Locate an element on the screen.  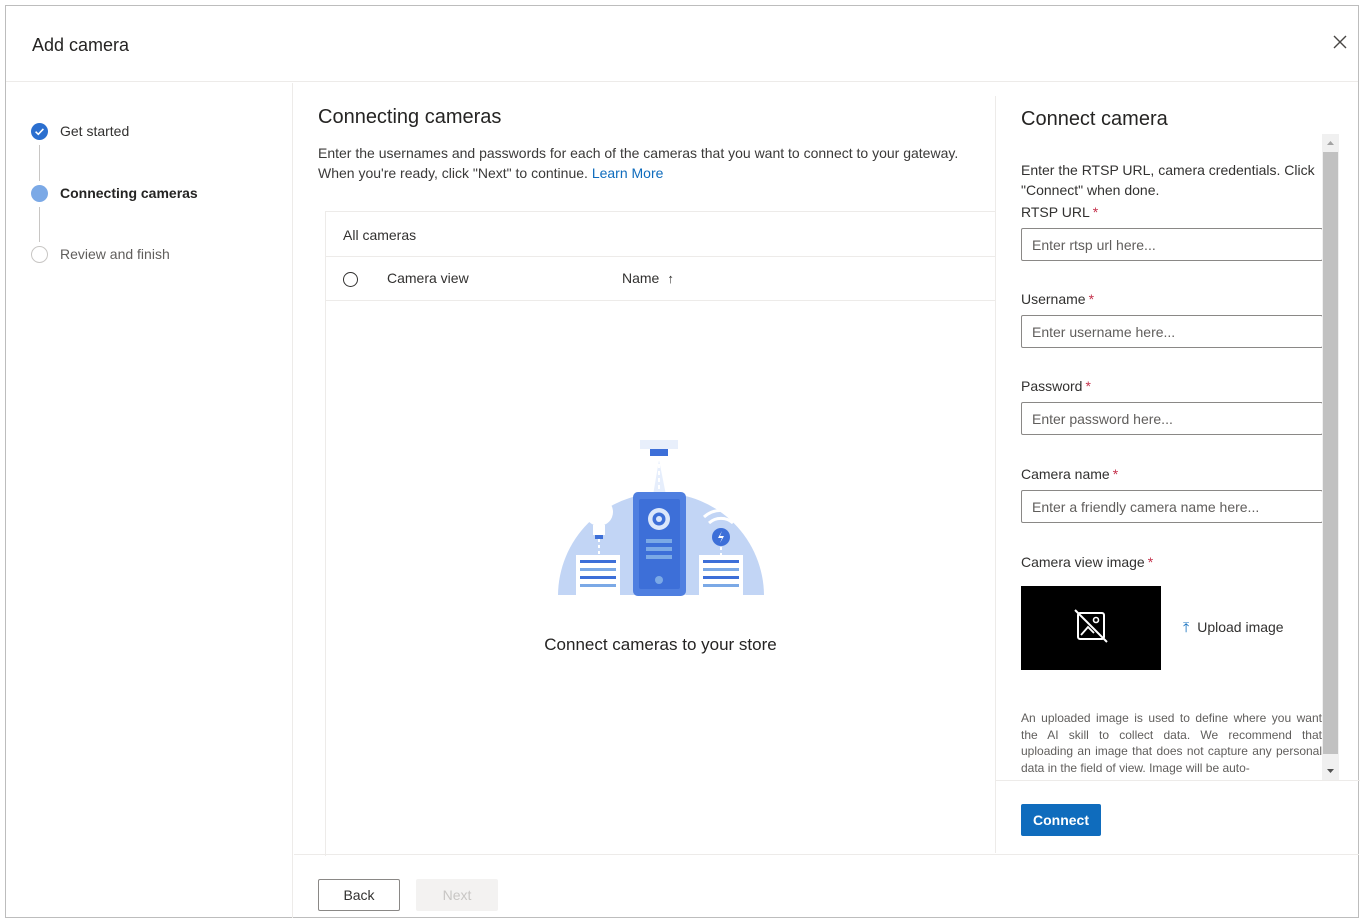
no-image-icon is located at coordinates (1091, 626).